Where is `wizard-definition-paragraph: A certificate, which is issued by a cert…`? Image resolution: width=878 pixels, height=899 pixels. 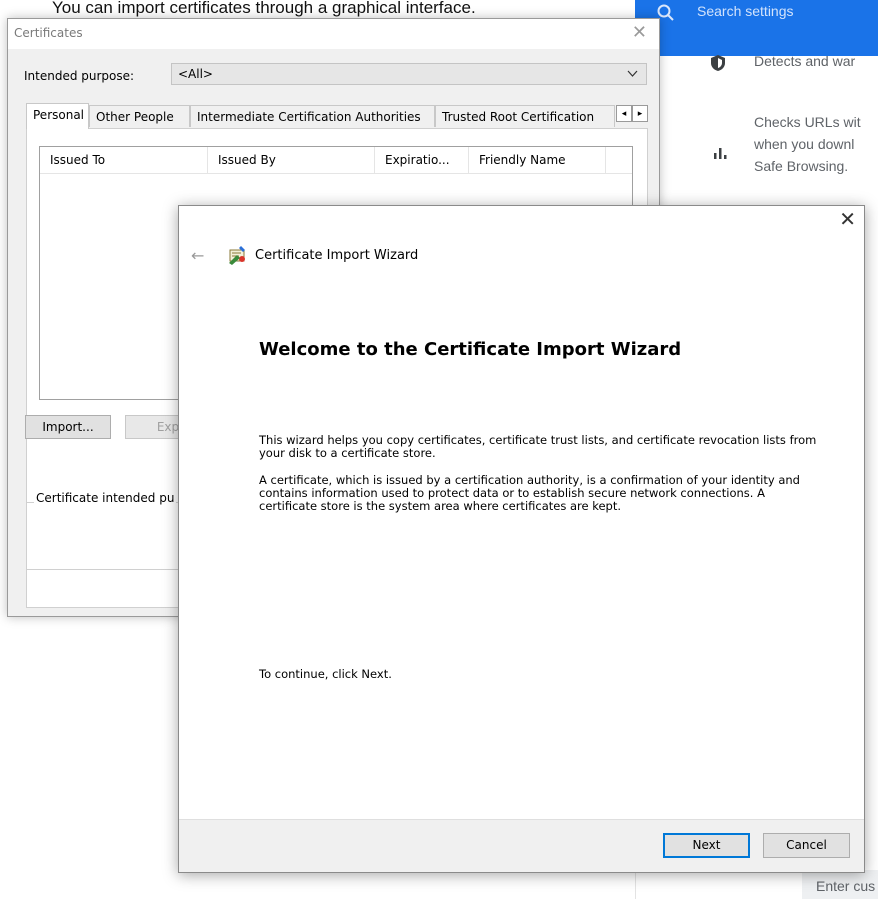 wizard-definition-paragraph: A certificate, which is issued by a cert… is located at coordinates (529, 493).